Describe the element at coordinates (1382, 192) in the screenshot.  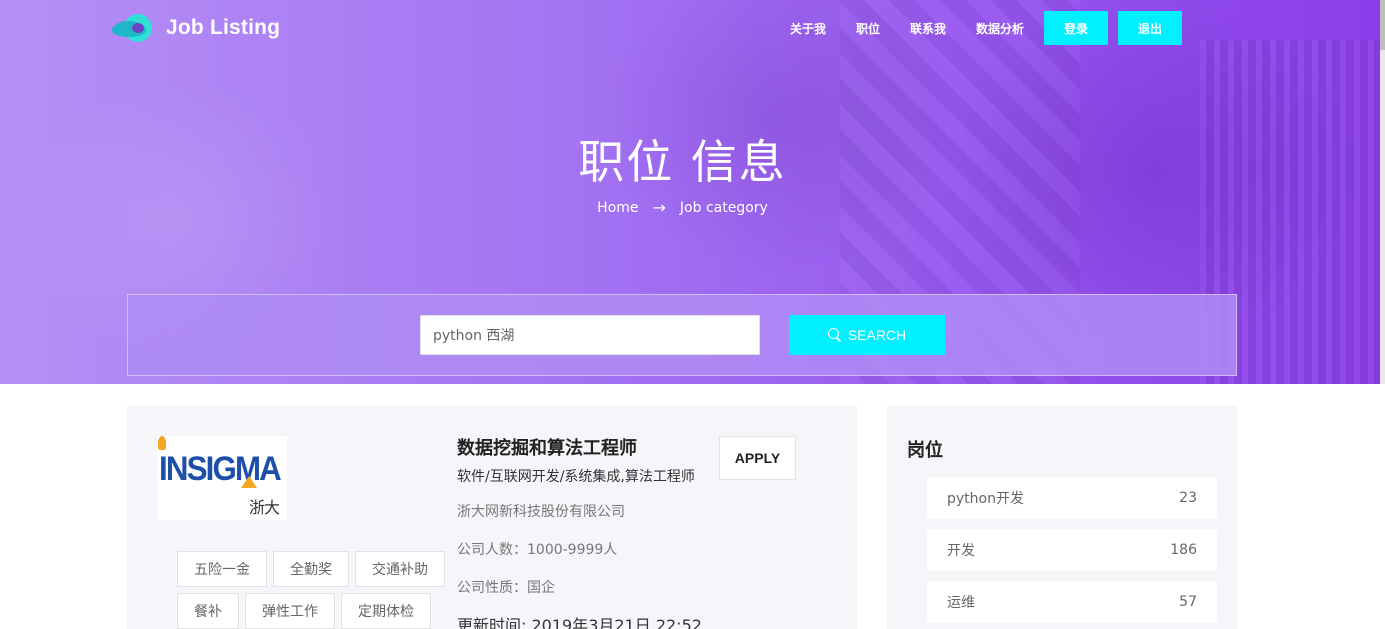
I see `scrollbar-track` at that location.